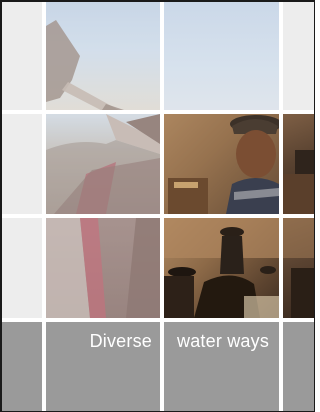 This screenshot has height=412, width=320. I want to click on photo-panel-man-portrait, so click(221, 164).